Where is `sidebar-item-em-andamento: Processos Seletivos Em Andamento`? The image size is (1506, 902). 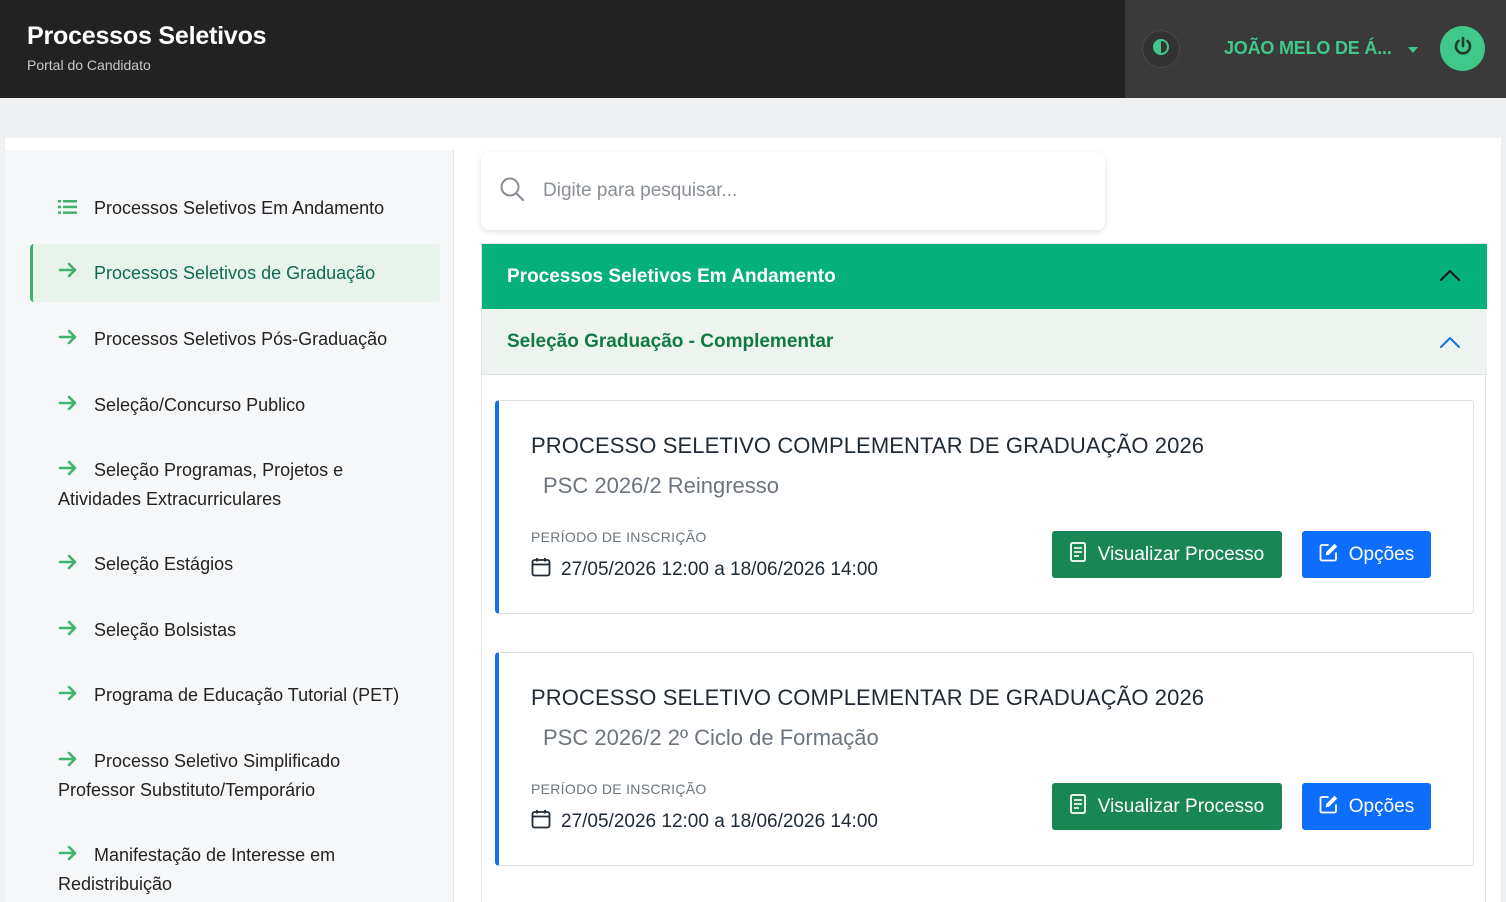 sidebar-item-em-andamento: Processos Seletivos Em Andamento is located at coordinates (235, 208).